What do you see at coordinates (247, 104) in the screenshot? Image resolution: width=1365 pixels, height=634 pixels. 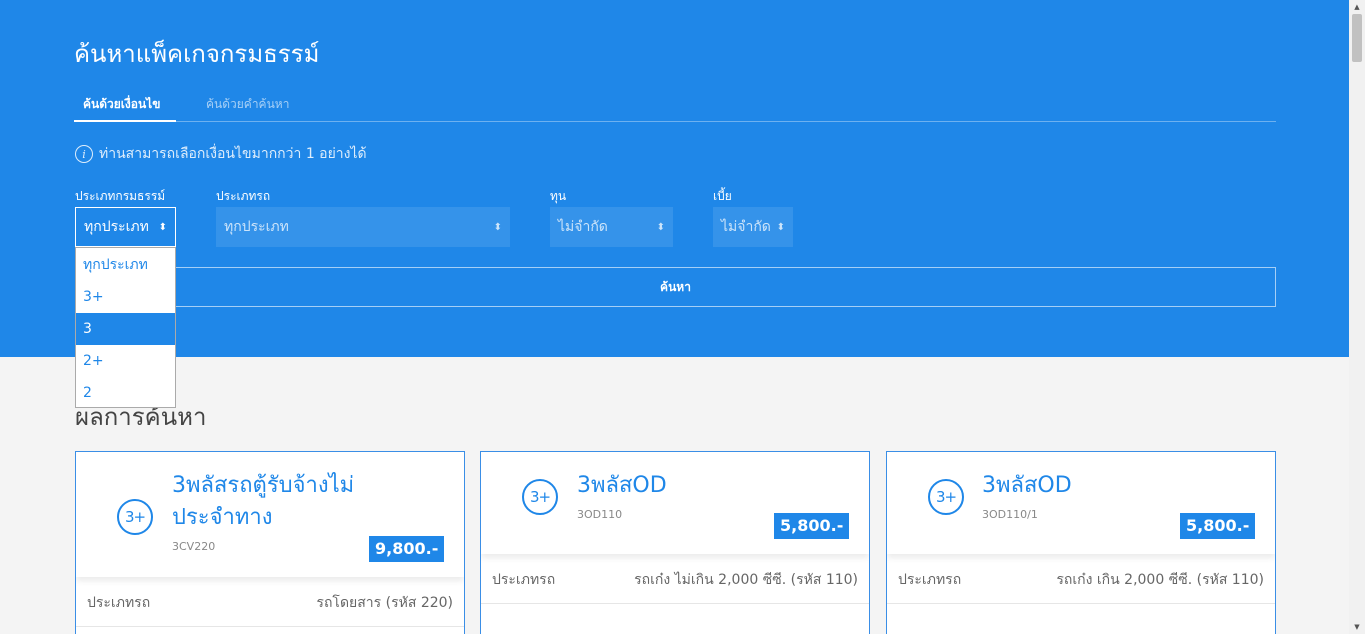 I see `tab-by-keyword: ค้นด้วยคำค้นหา` at bounding box center [247, 104].